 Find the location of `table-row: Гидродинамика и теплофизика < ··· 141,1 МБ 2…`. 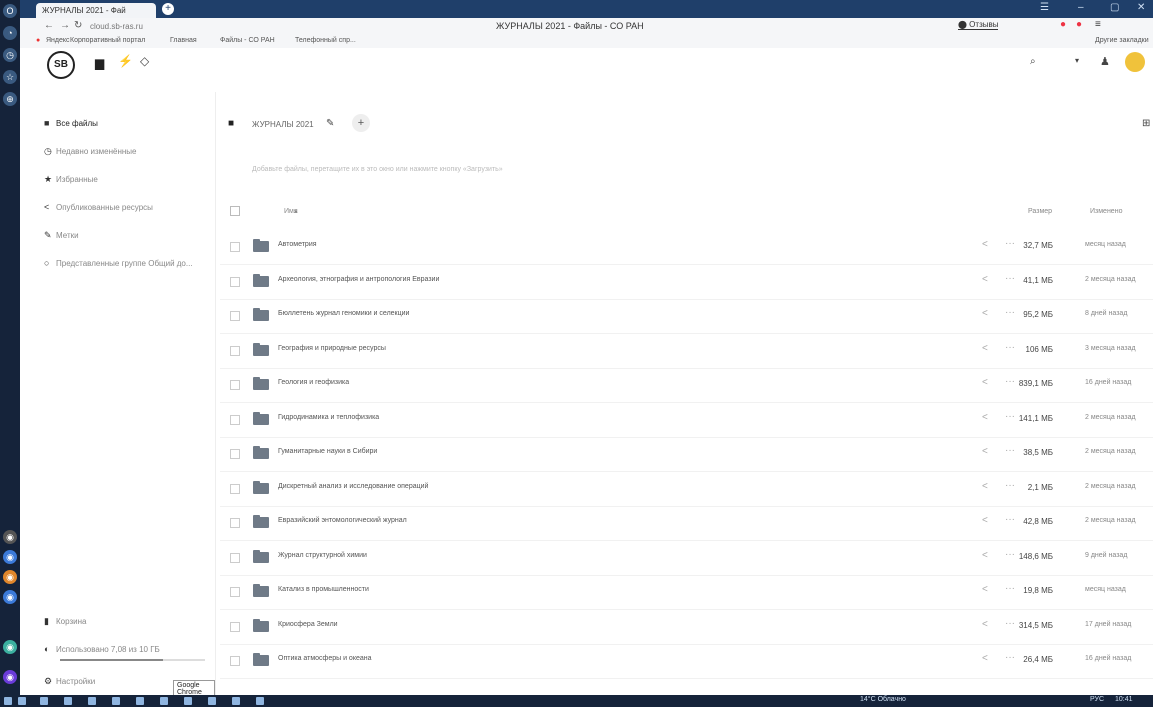

table-row: Гидродинамика и теплофизика < ··· 141,1 МБ 2… is located at coordinates (686, 420).